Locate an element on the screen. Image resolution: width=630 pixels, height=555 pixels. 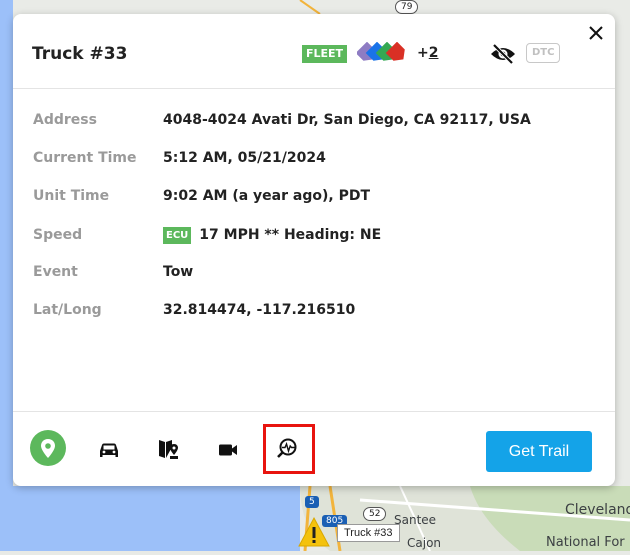
get-trail-button: Get Trail is located at coordinates (539, 451).